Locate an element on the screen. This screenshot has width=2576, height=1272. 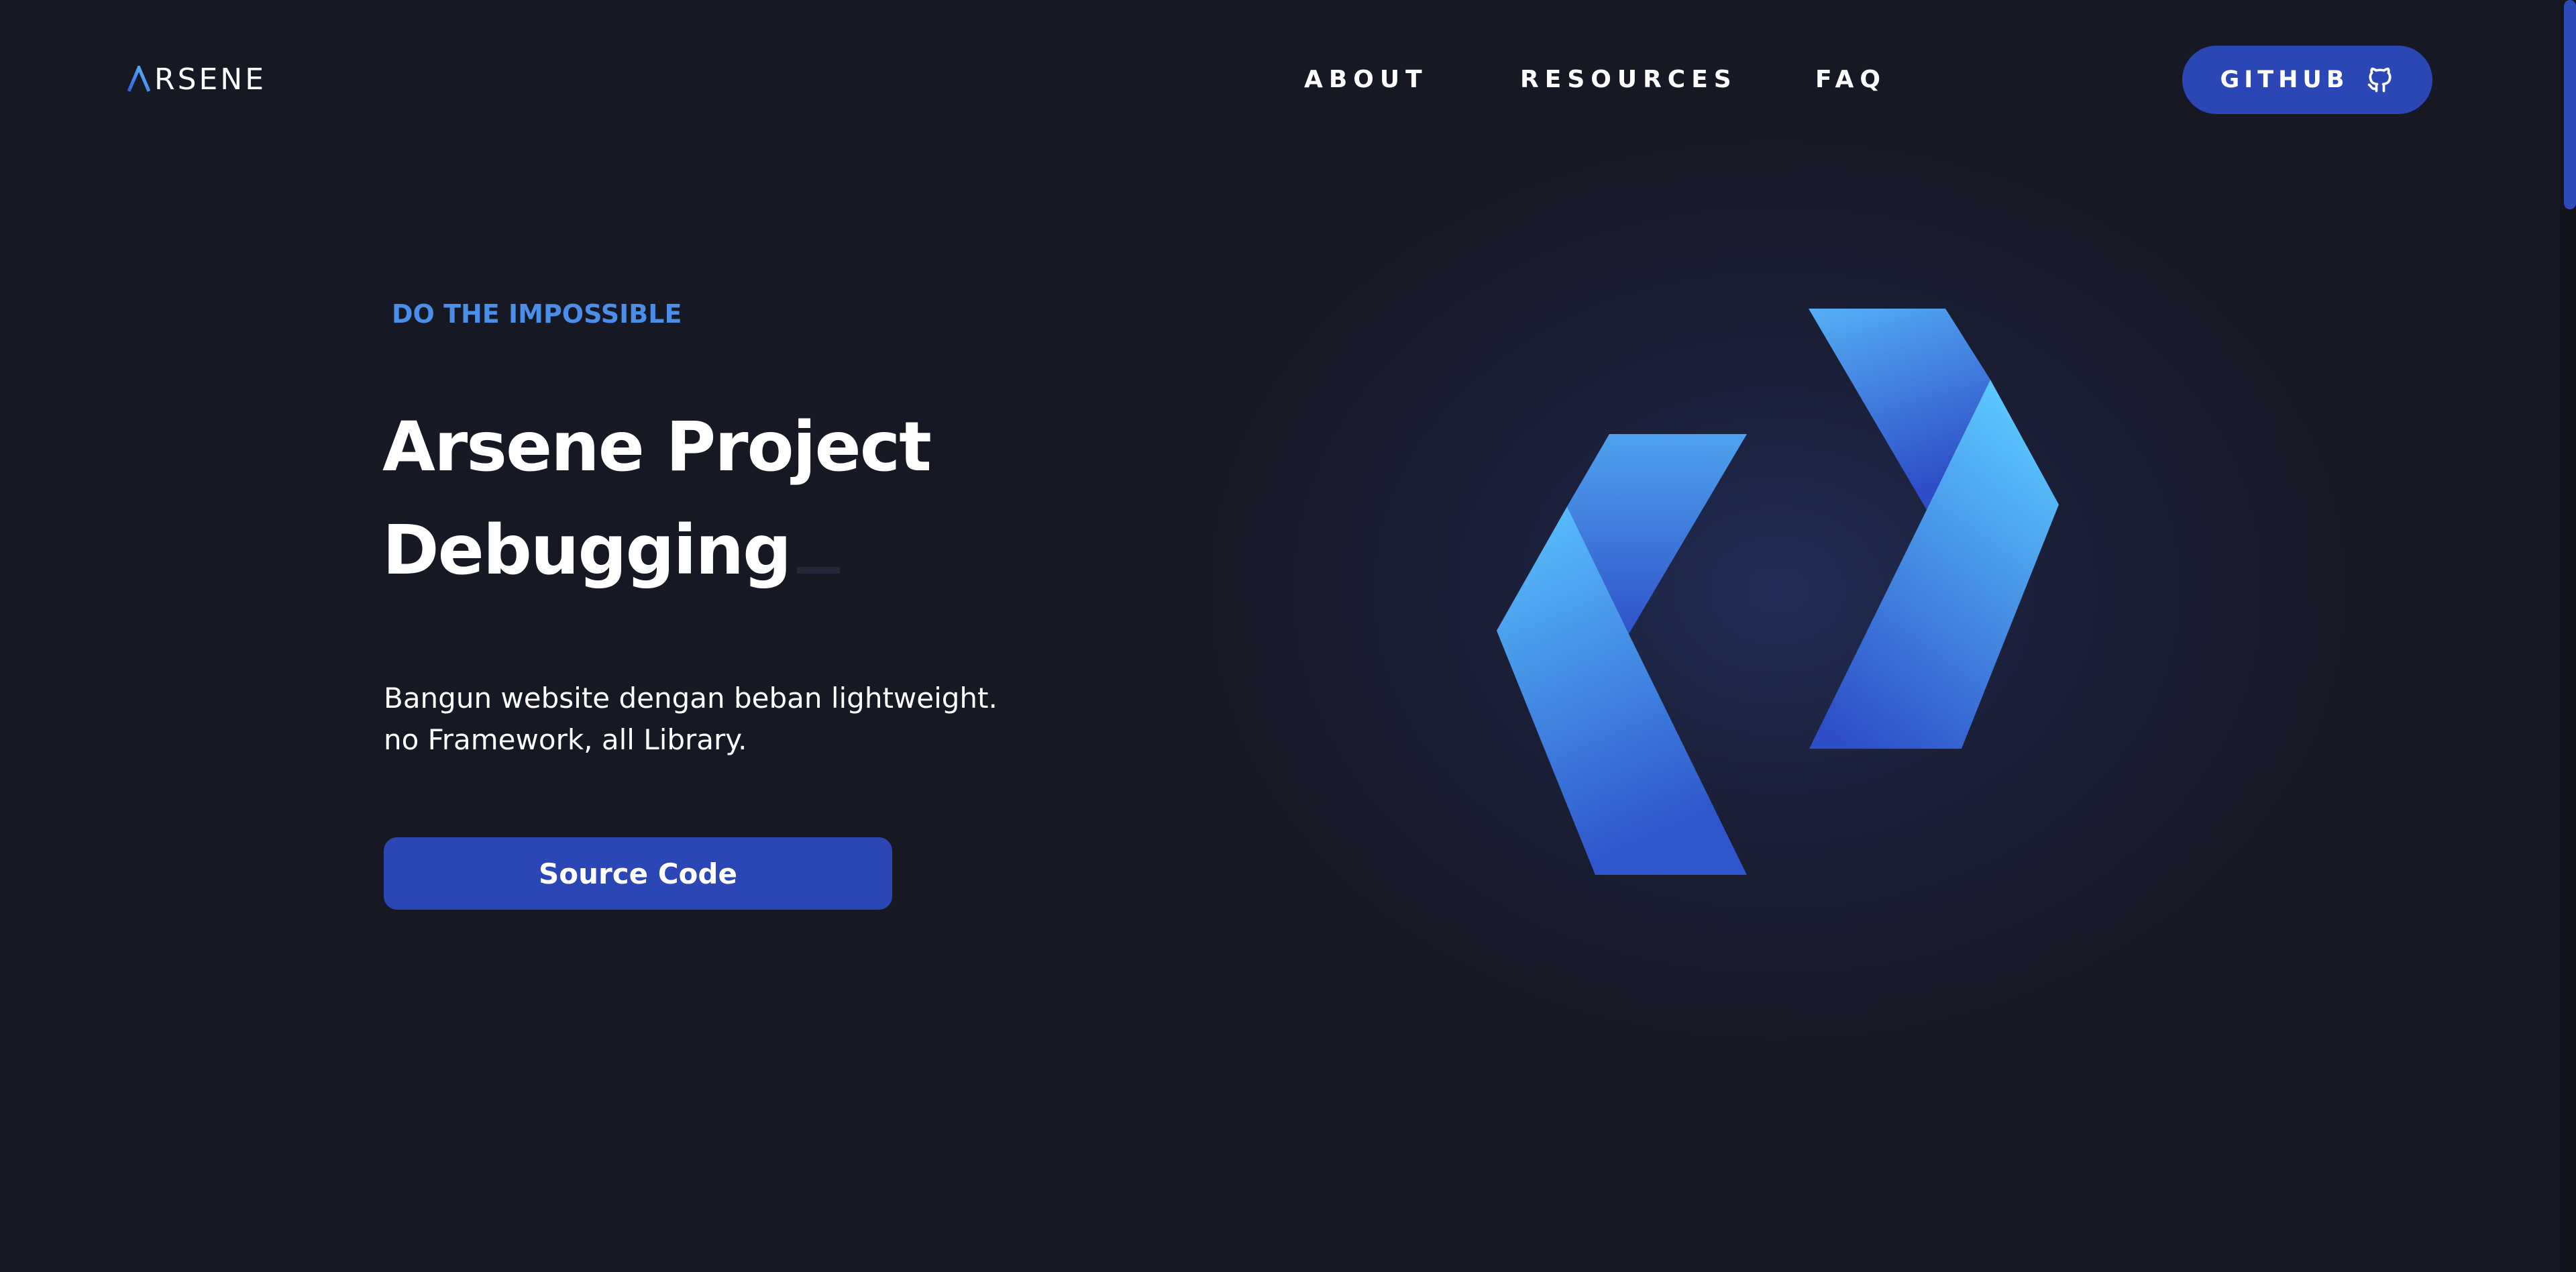
nav-resources-link: RESOURCES is located at coordinates (1628, 80).